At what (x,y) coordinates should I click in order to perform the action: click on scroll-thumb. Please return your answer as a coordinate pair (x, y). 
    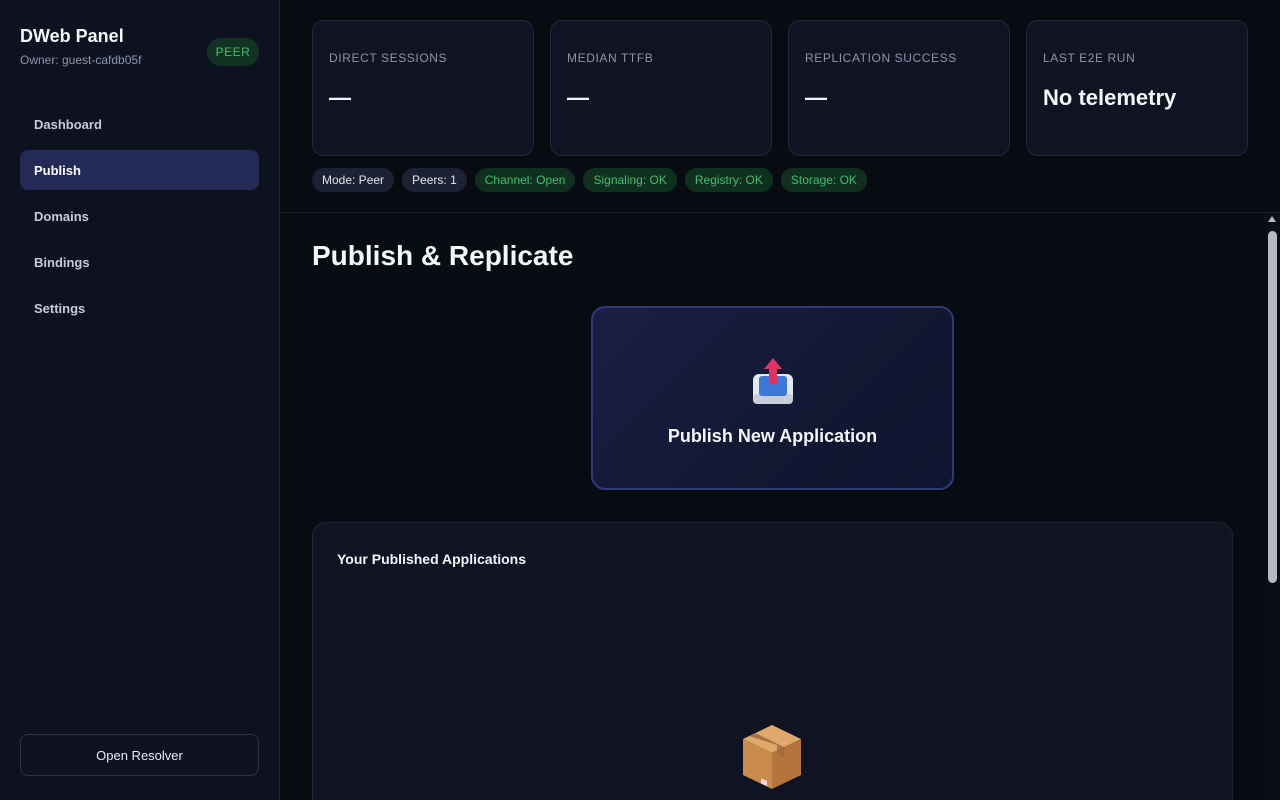
    Looking at the image, I should click on (1272, 407).